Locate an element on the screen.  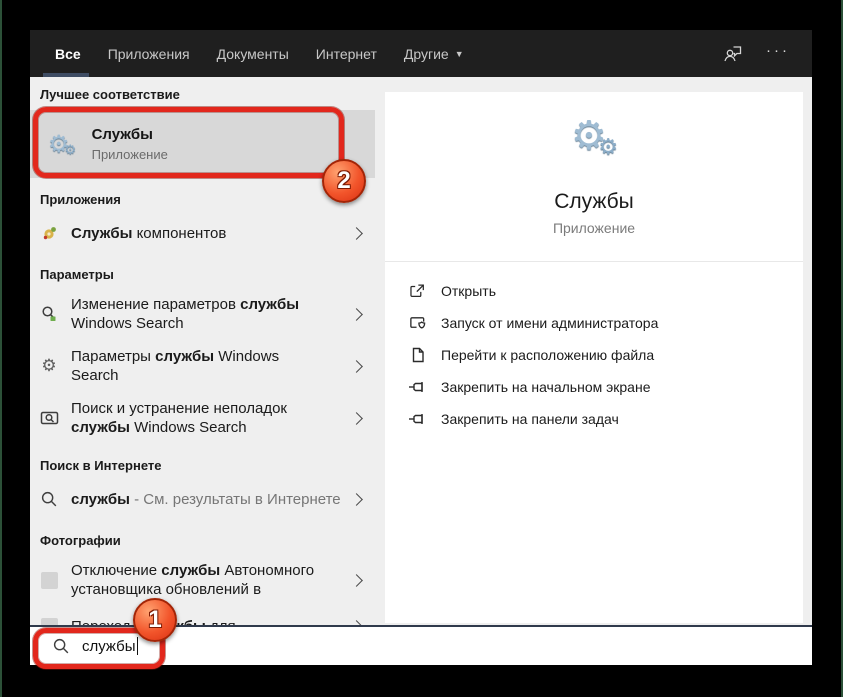
section-header: Поиск в Интернете is located at coordinates (101, 465).